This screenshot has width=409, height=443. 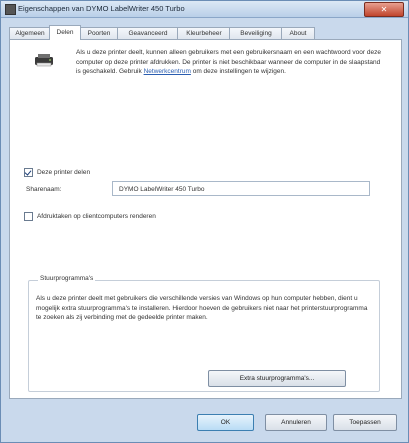 I want to click on share-printer-checkbox, so click(x=28, y=172).